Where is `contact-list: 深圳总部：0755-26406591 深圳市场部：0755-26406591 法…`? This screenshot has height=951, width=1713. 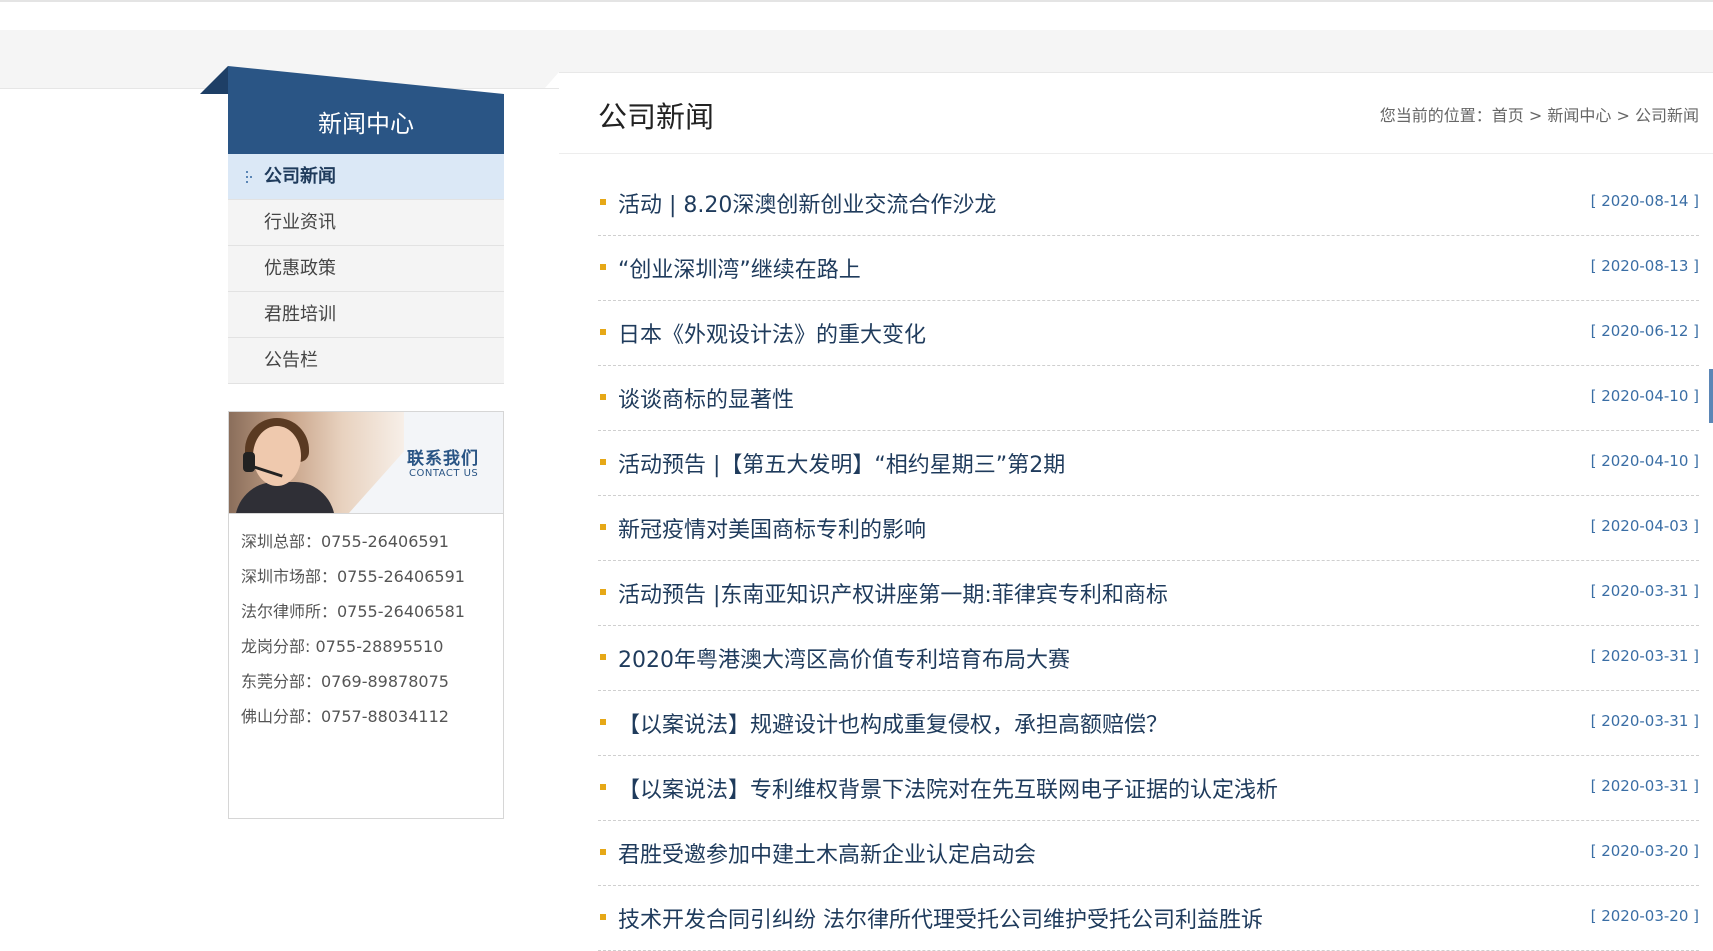 contact-list: 深圳总部：0755-26406591 深圳市场部：0755-26406591 法… is located at coordinates (353, 629).